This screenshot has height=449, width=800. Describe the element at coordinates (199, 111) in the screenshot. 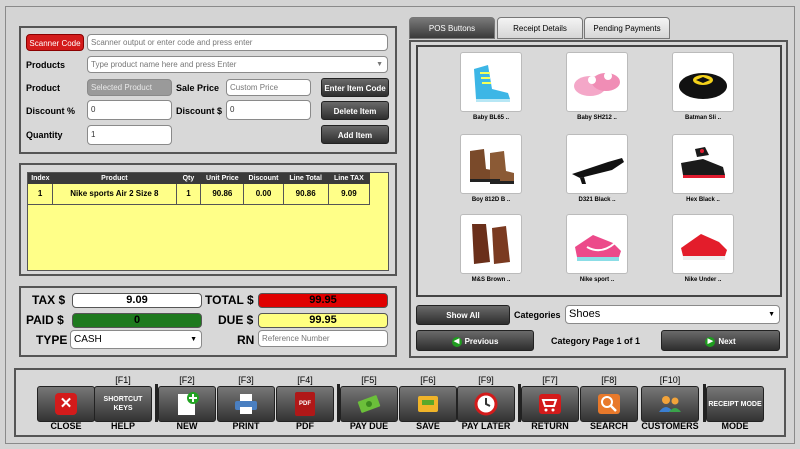

I see `discount-amount-label: Discount $` at that location.